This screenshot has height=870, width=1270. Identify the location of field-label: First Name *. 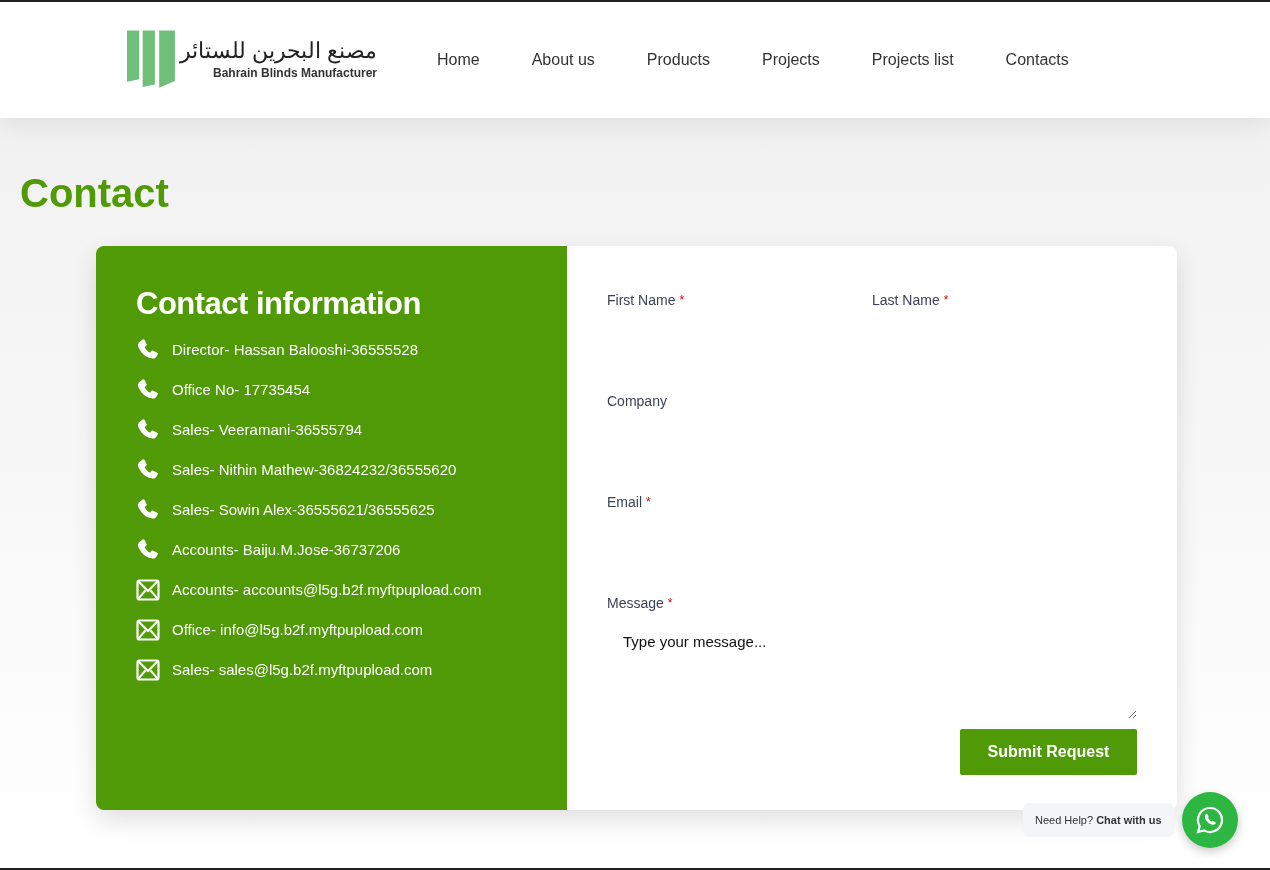
(646, 300).